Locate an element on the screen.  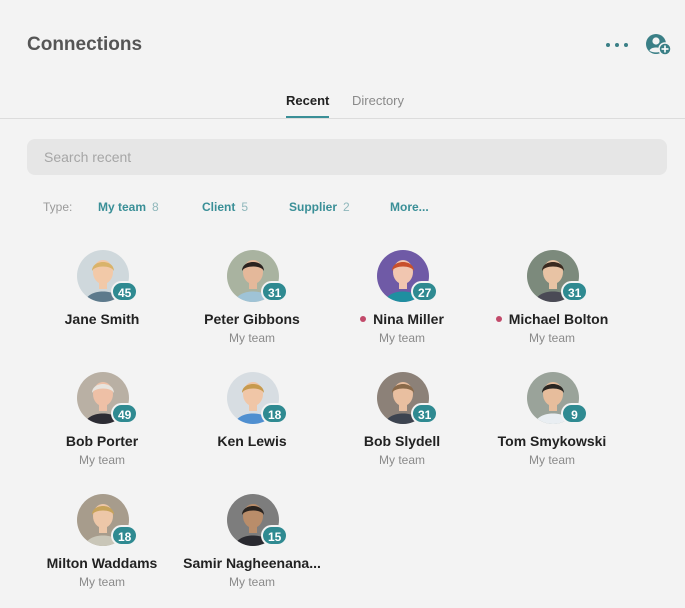
contact-card: 9 Tom Smykowski My team is located at coordinates (552, 427).